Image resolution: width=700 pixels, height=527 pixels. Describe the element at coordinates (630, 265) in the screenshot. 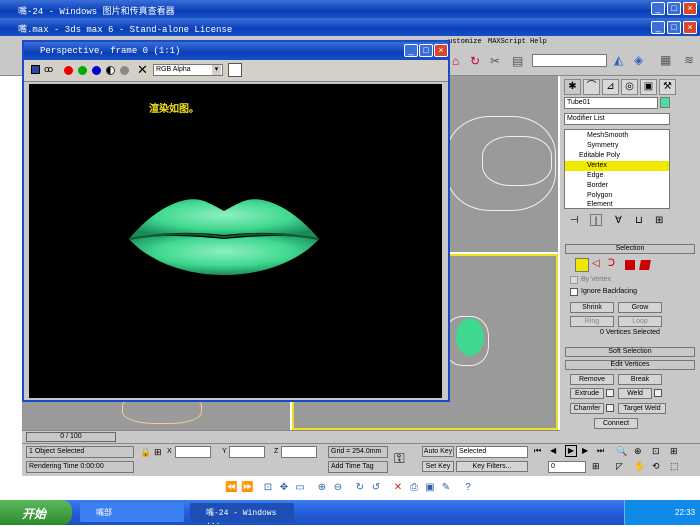

I see `polygon-mode-icon` at that location.